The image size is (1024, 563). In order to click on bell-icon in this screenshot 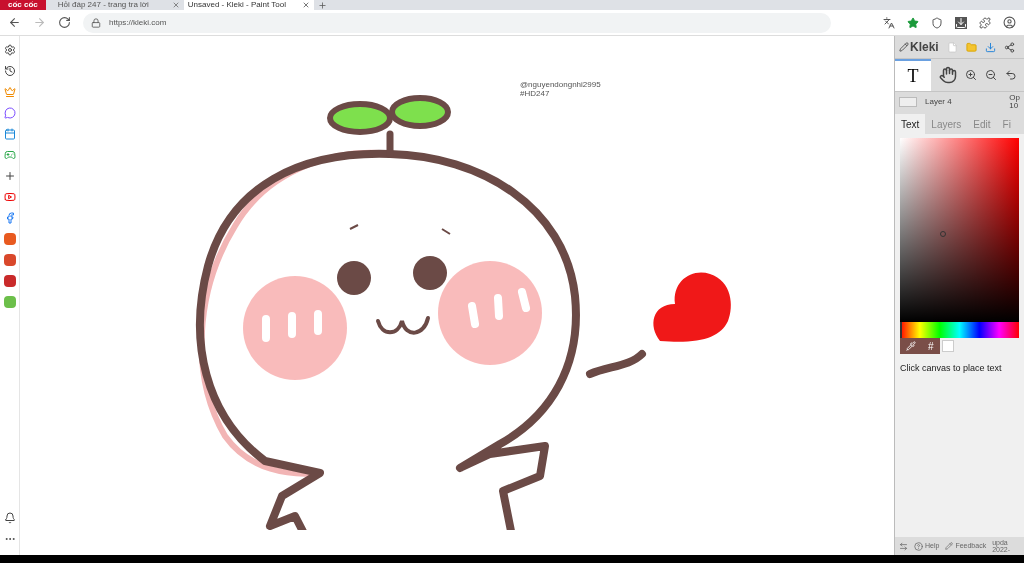, I will do `click(9, 518)`.